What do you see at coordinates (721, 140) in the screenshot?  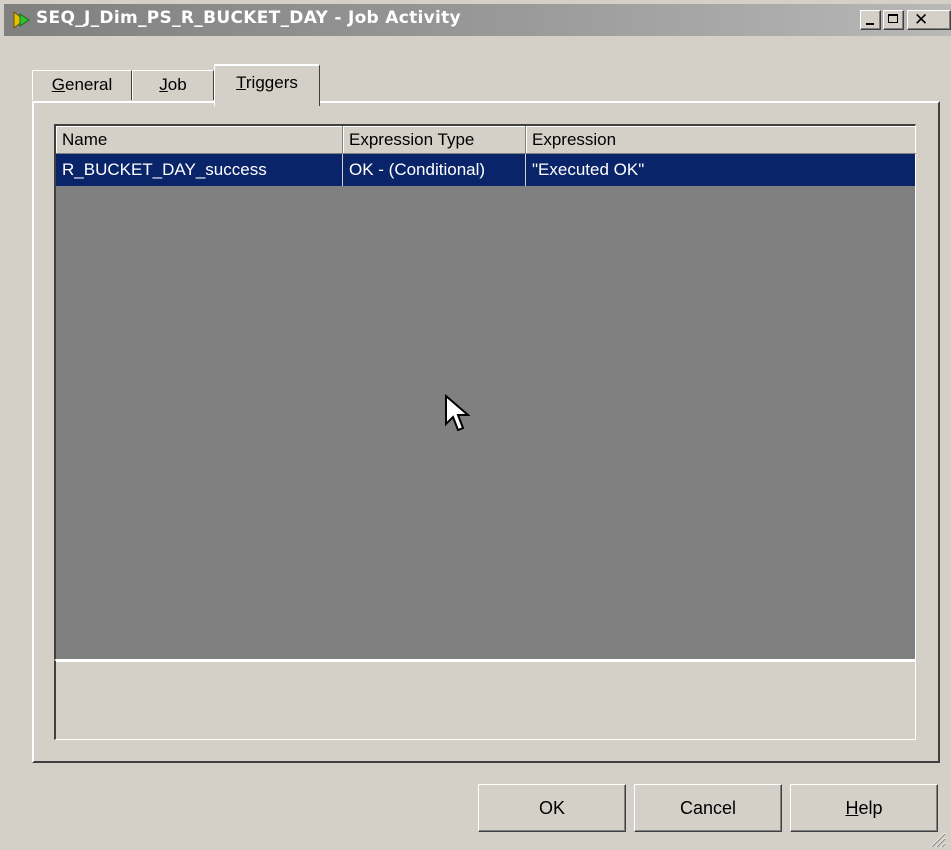 I see `column-header-expression: Expression` at bounding box center [721, 140].